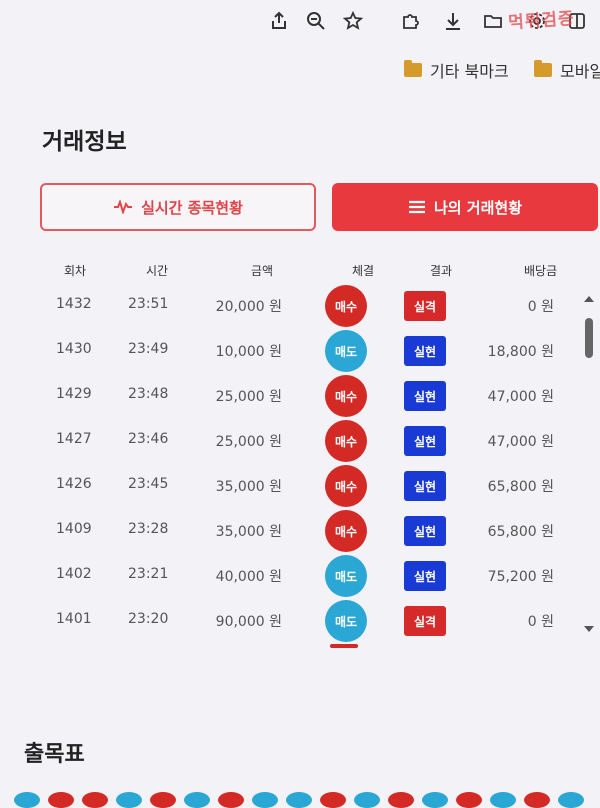 The width and height of the screenshot is (600, 808). I want to click on trade-list-scrollbar, so click(589, 464).